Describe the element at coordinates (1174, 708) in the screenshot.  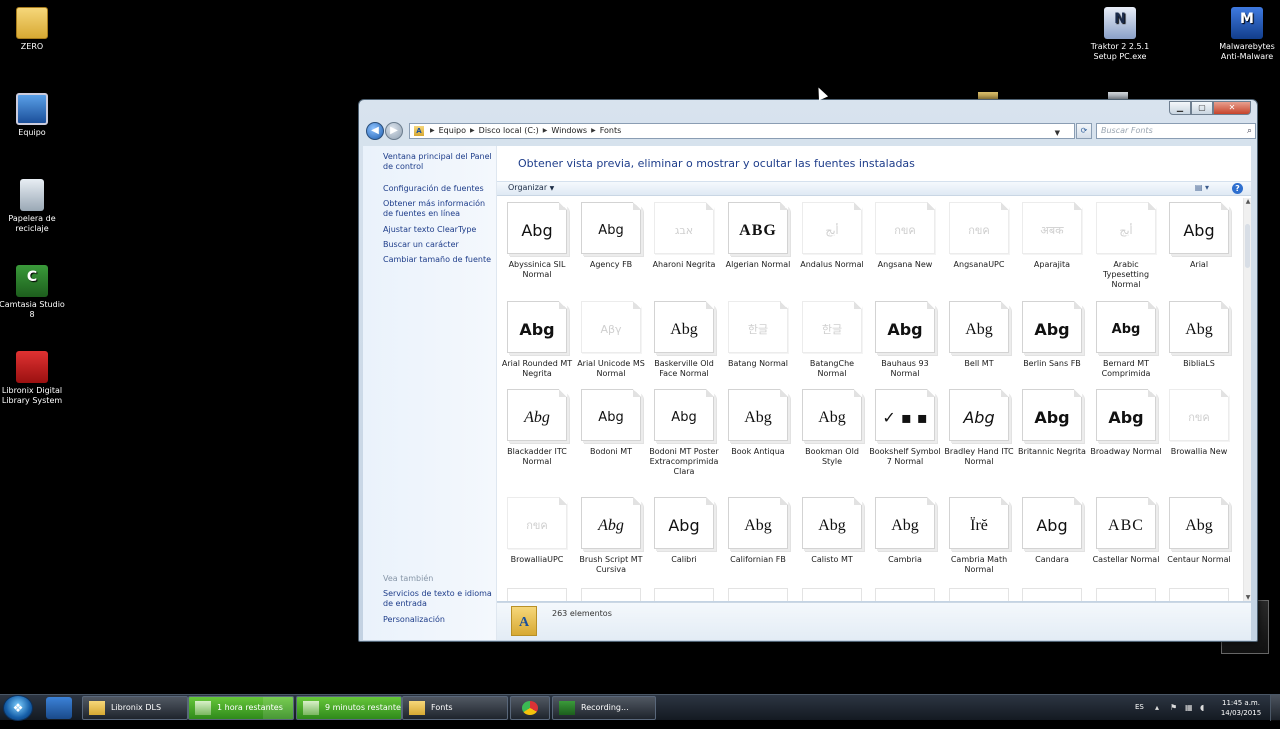
I see `action-center-icon: ⚑` at that location.